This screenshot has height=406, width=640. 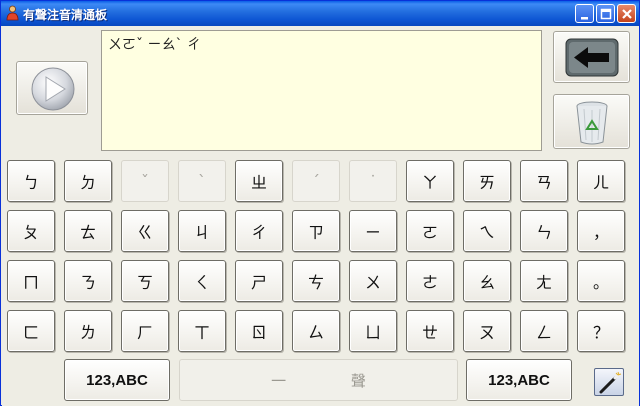 What do you see at coordinates (31, 331) in the screenshot?
I see `key-f: ㄈ` at bounding box center [31, 331].